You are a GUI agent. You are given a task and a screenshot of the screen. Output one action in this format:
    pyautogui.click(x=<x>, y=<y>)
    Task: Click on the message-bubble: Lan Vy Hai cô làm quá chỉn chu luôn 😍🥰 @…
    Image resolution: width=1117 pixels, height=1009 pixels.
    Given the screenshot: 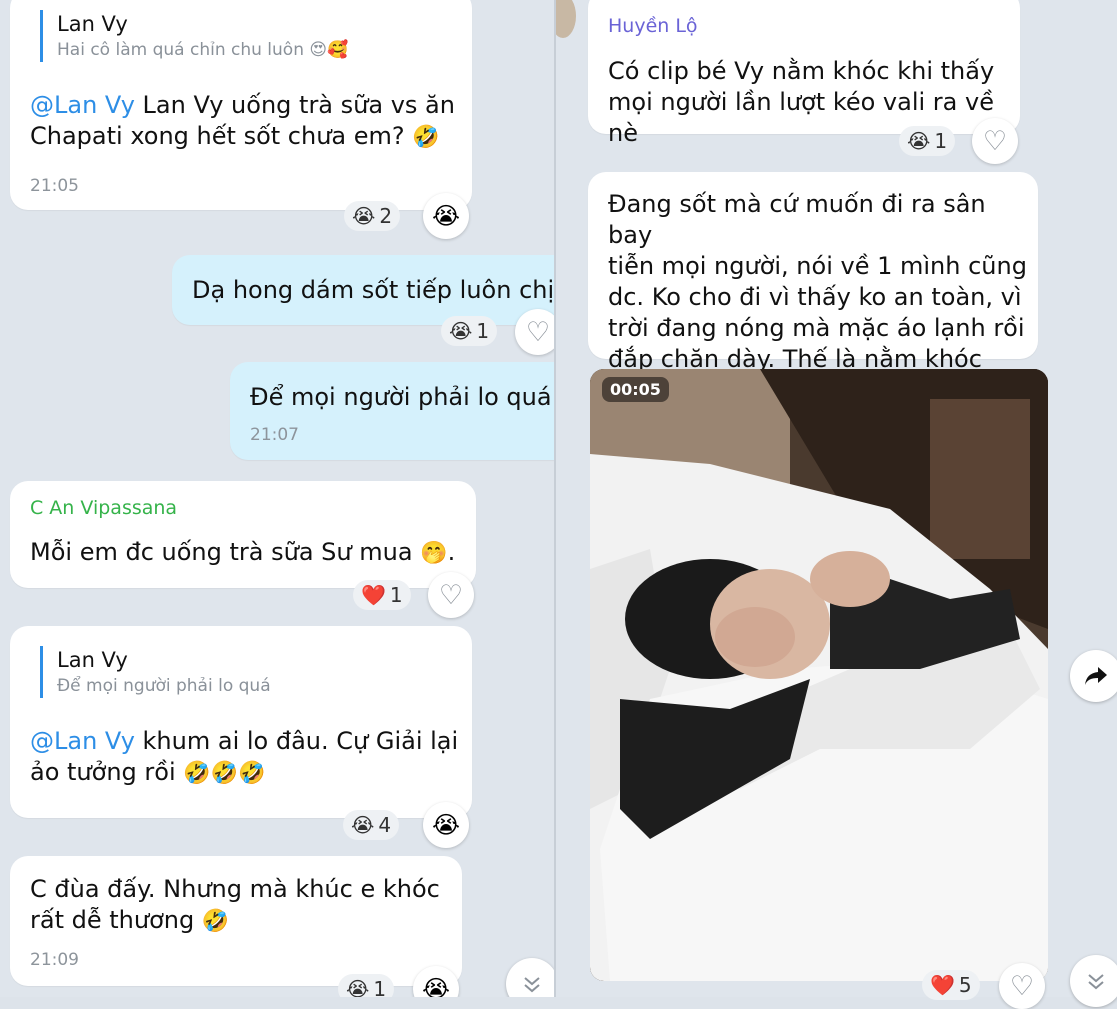 What is the action you would take?
    pyautogui.click(x=241, y=105)
    